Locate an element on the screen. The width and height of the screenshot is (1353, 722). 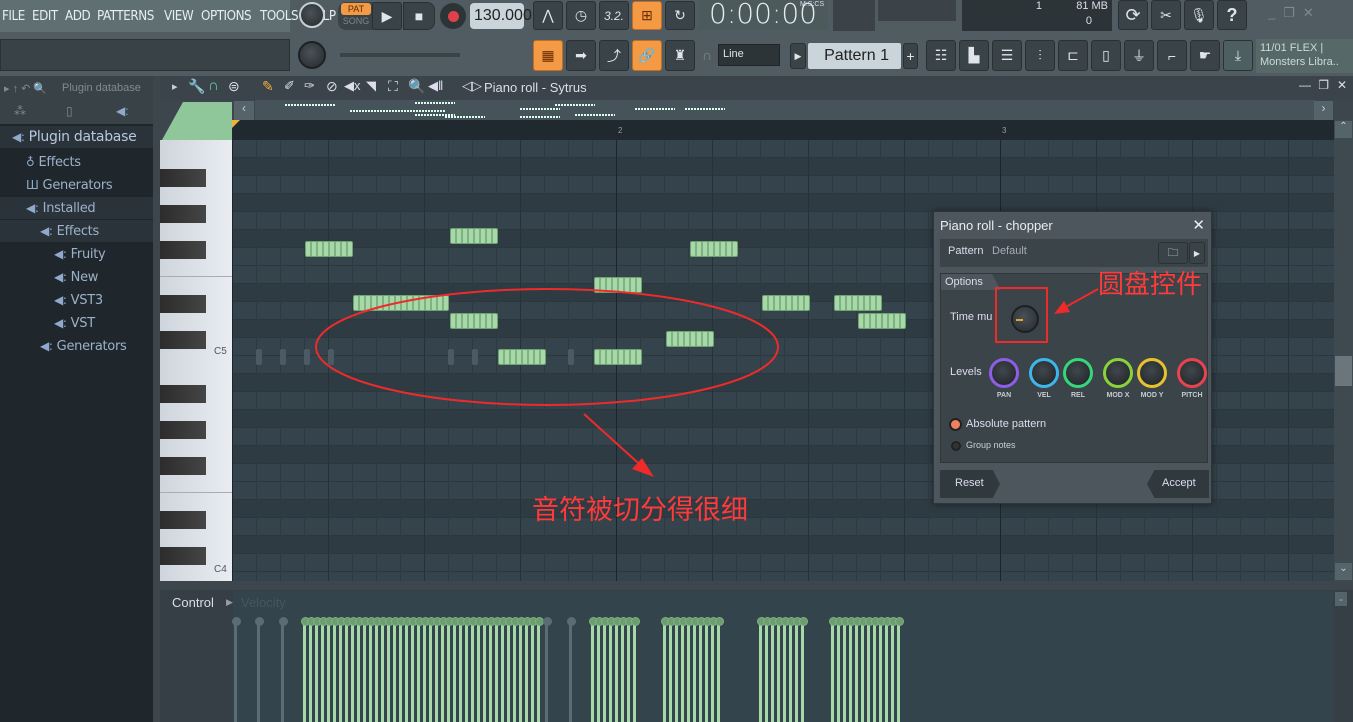
wrench-icon: 🔧 is located at coordinates (196, 86).